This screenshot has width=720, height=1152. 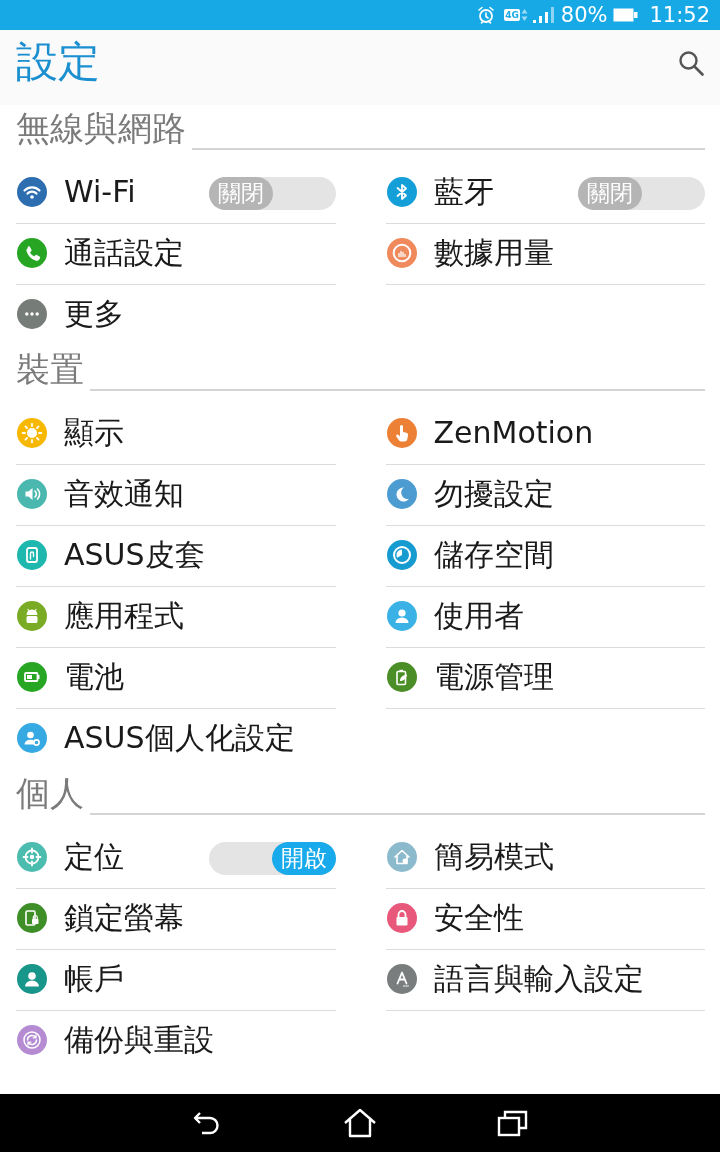 What do you see at coordinates (542, 15) in the screenshot?
I see `signal-icon` at bounding box center [542, 15].